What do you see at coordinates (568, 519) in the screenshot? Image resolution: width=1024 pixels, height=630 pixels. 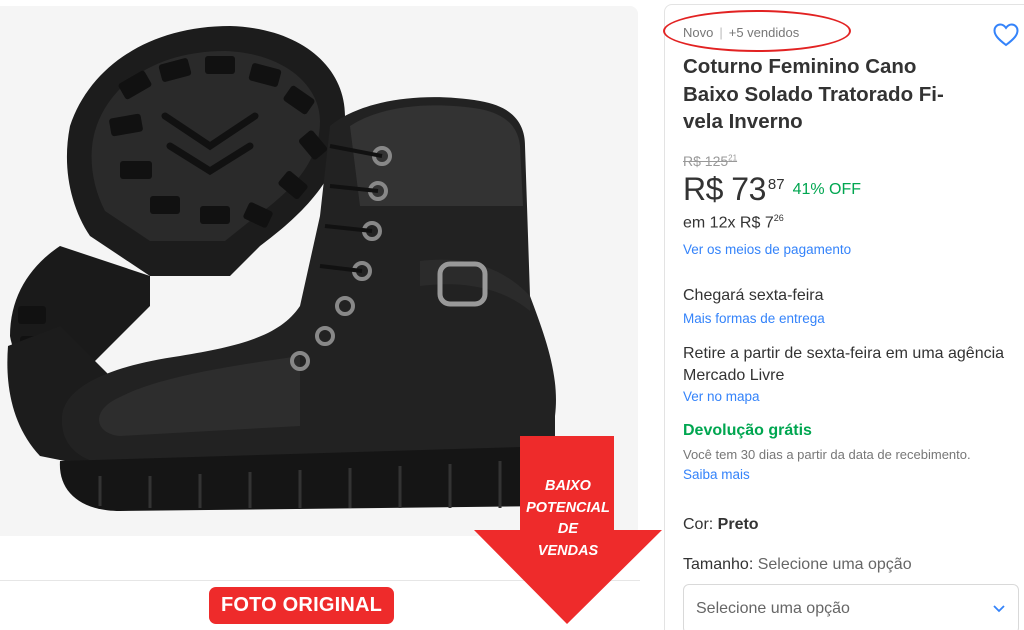 I see `low-sales-label: BAIXO POTENCIAL DE VENDAS` at bounding box center [568, 519].